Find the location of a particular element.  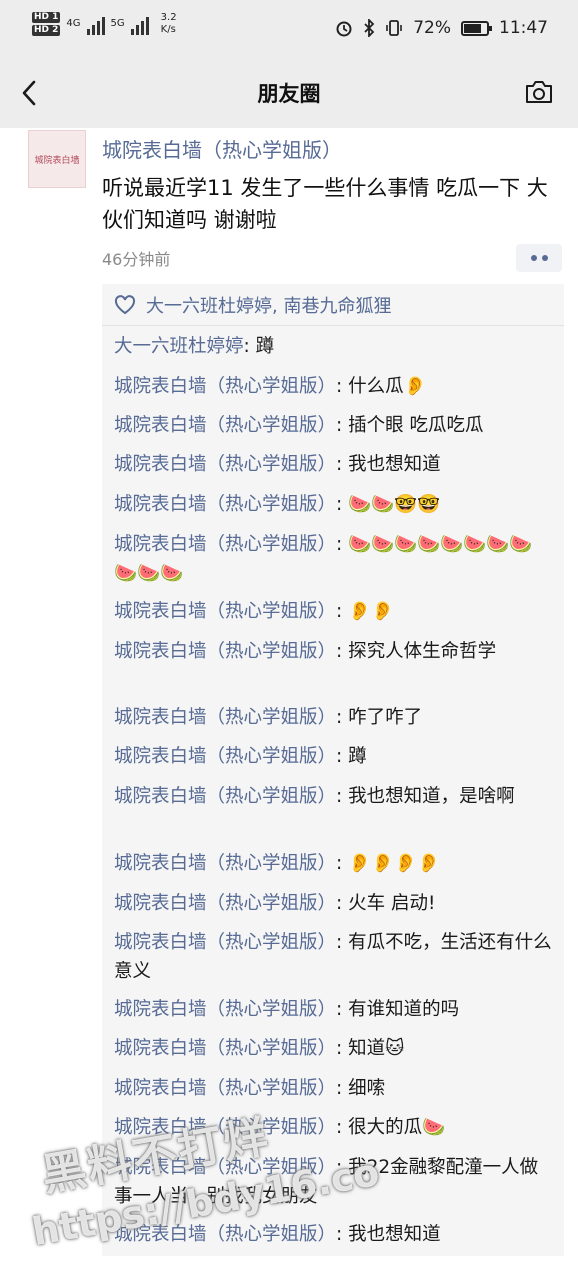

status-left: HD 1 HD 2 4G 5G 3.2 K/s is located at coordinates (104, 24).